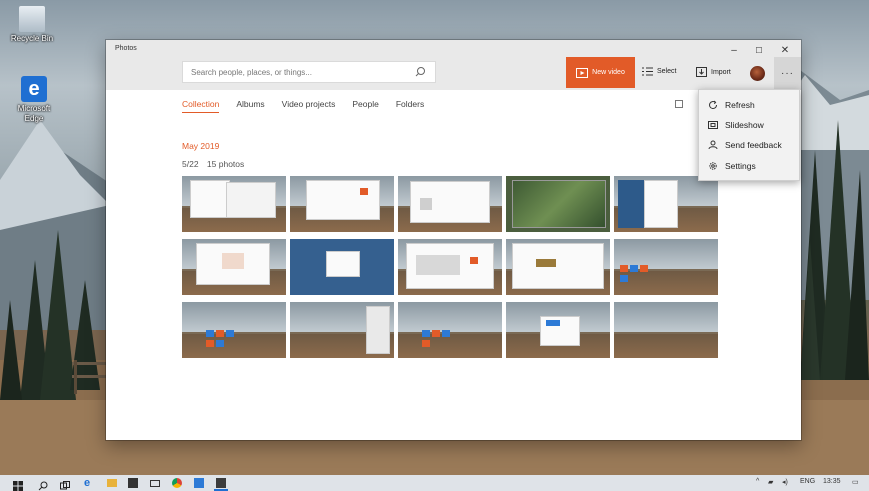 Image resolution: width=869 pixels, height=491 pixels. What do you see at coordinates (201, 146) in the screenshot?
I see `month-heading: May 2019` at bounding box center [201, 146].